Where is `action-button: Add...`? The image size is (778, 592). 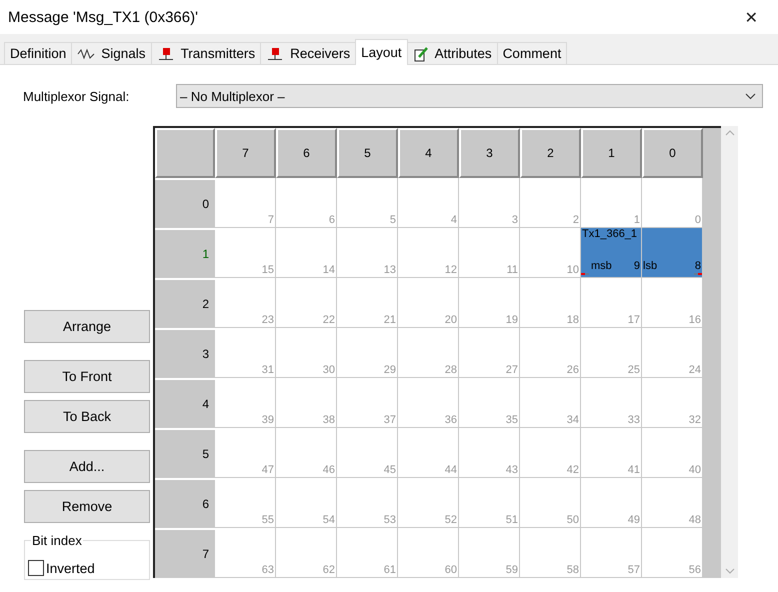 action-button: Add... is located at coordinates (87, 466).